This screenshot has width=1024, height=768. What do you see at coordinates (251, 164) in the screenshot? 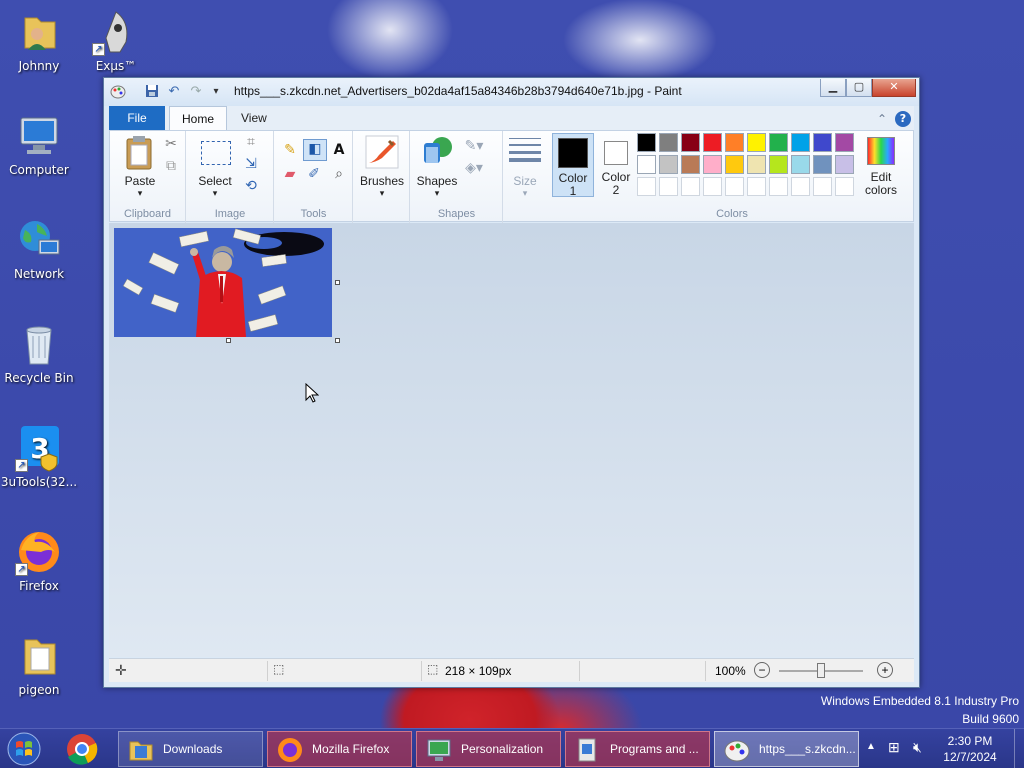
I see `resize-icon: ⇲` at bounding box center [251, 164].